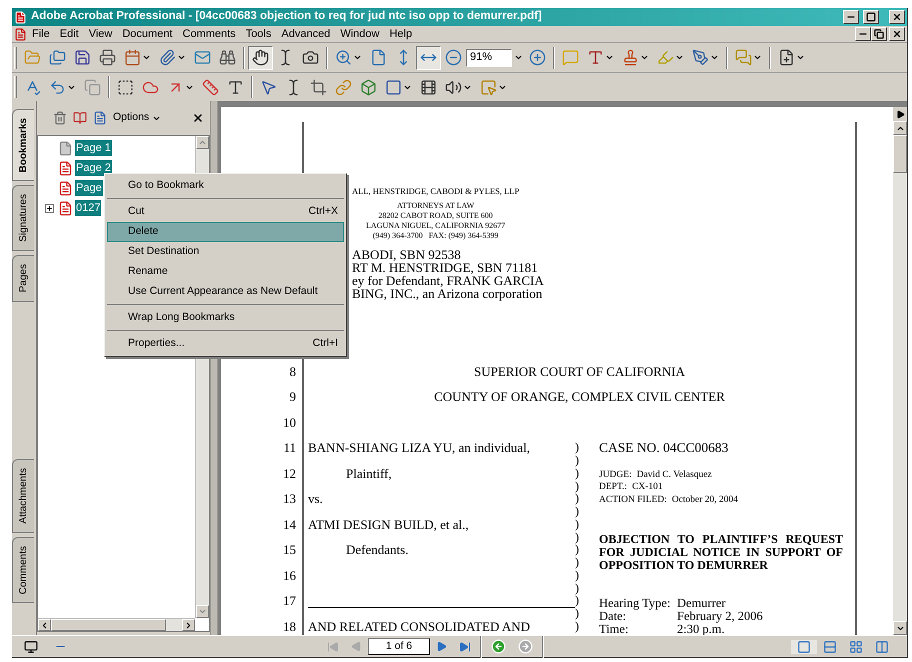  What do you see at coordinates (225, 186) in the screenshot?
I see `menu-item: Go to Bookmark` at bounding box center [225, 186].